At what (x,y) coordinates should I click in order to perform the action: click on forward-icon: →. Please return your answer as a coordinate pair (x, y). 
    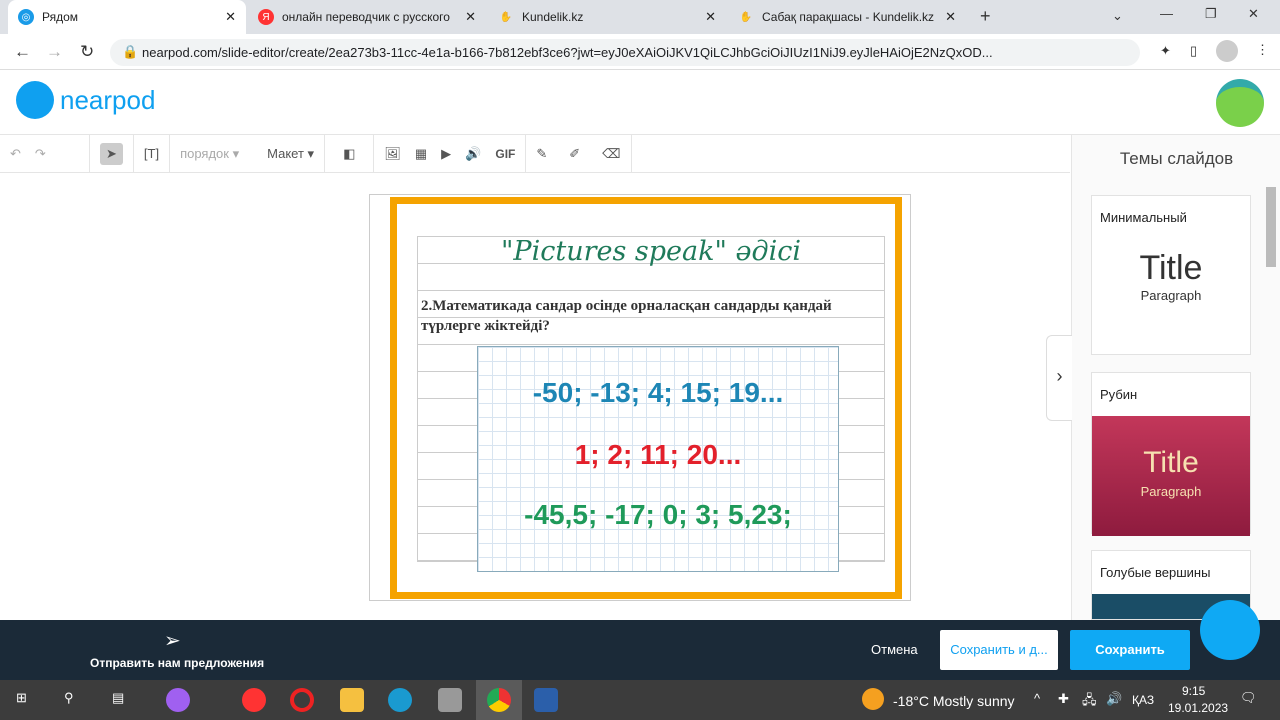
    Looking at the image, I should click on (54, 52).